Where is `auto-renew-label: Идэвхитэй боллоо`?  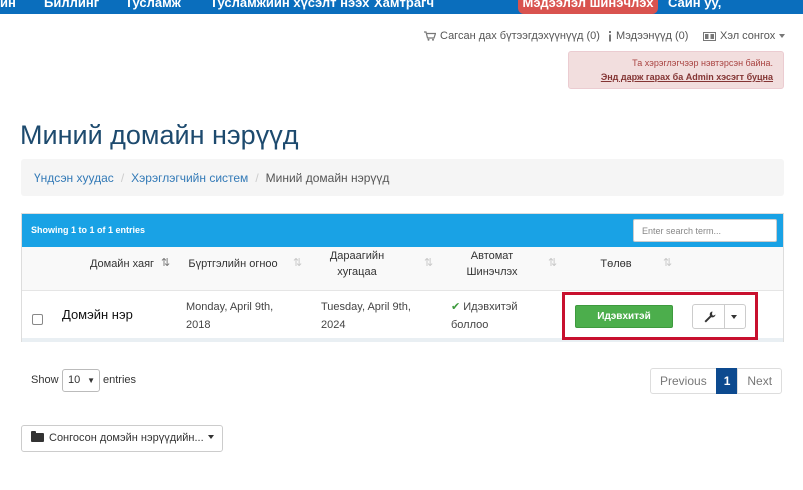 auto-renew-label: Идэвхитэй боллоо is located at coordinates (484, 316).